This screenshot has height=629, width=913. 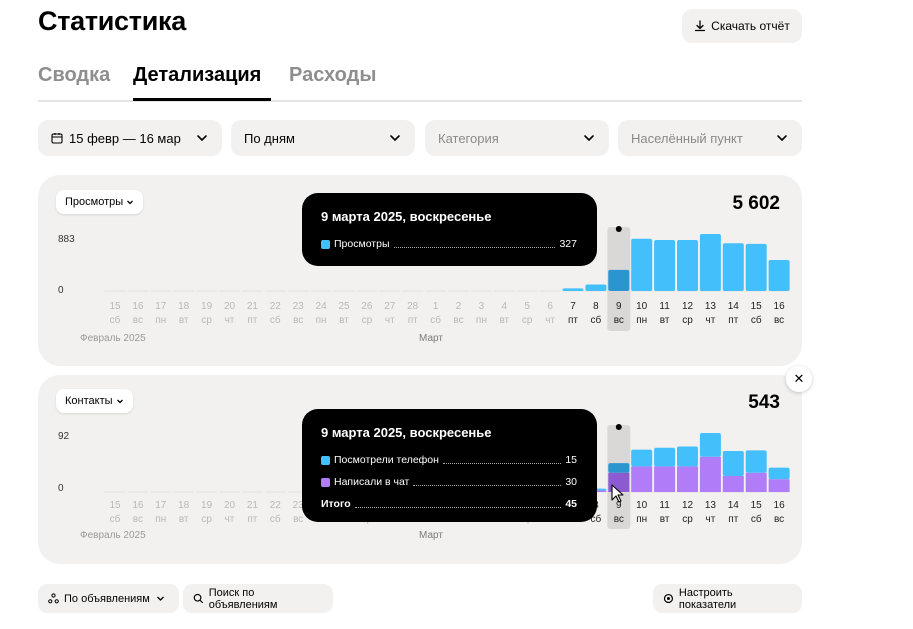 I want to click on x-tick-day: 6, so click(x=550, y=306).